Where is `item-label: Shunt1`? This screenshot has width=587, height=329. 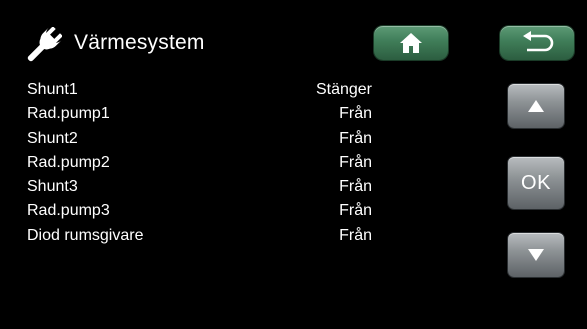 item-label: Shunt1 is located at coordinates (52, 89).